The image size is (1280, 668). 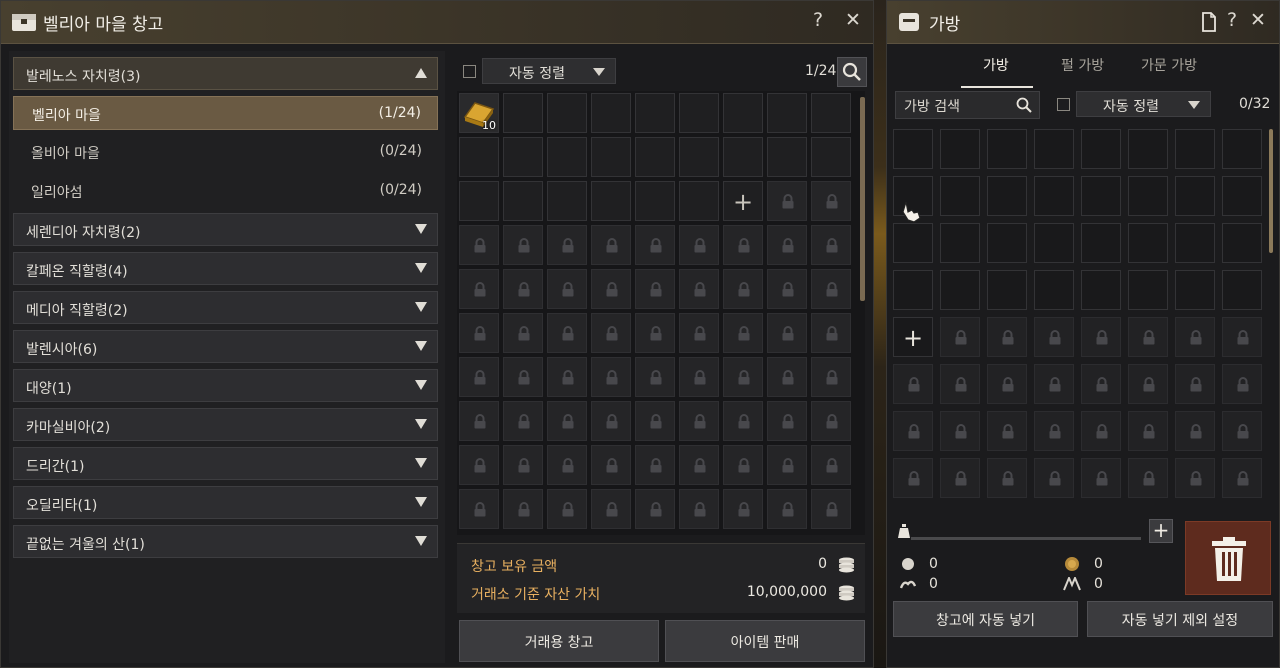 What do you see at coordinates (225, 113) in the screenshot?
I see `town-row-velia: 벨리아 마을 (1/24)` at bounding box center [225, 113].